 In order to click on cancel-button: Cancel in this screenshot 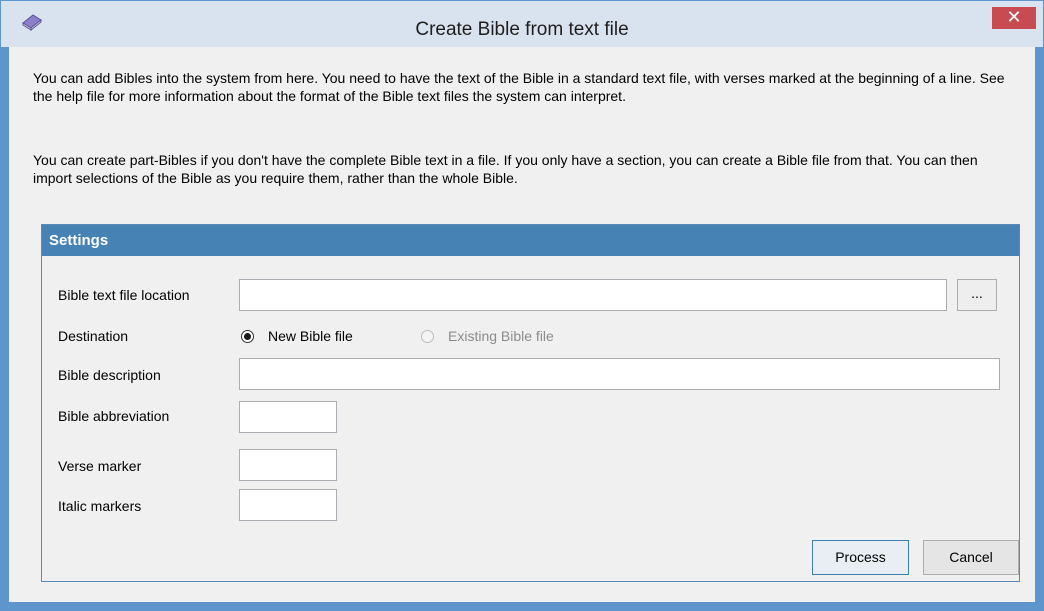, I will do `click(971, 557)`.